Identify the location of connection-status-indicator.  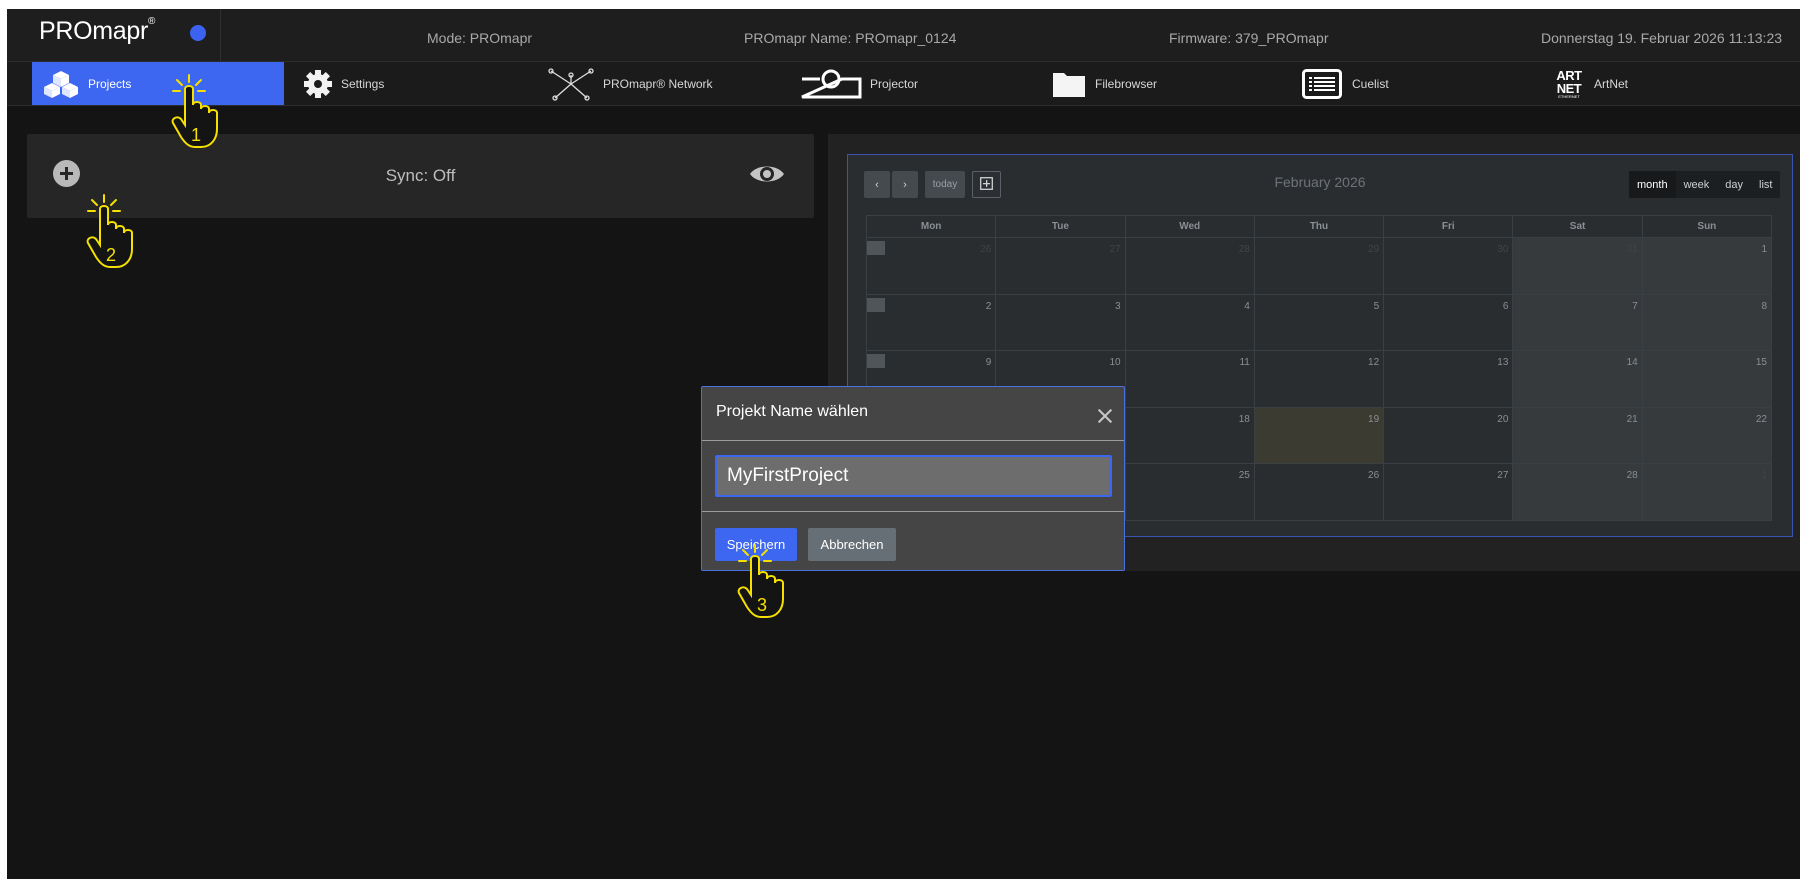
(198, 33).